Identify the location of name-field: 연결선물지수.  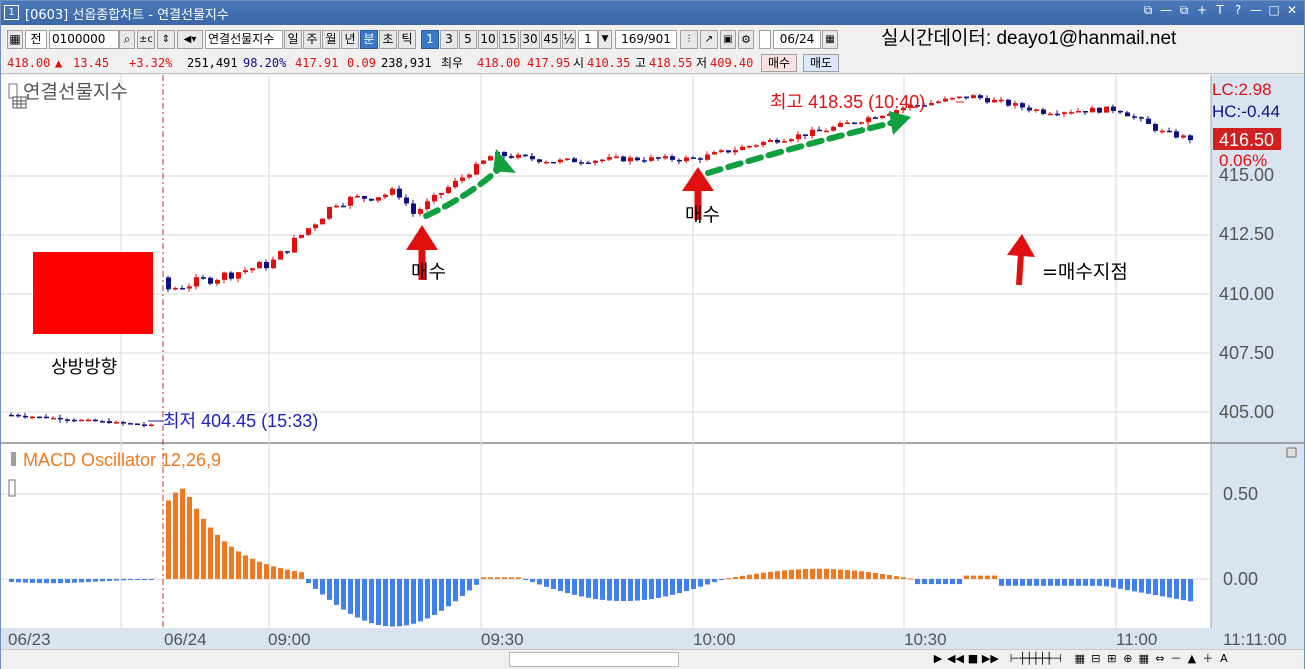
(244, 39).